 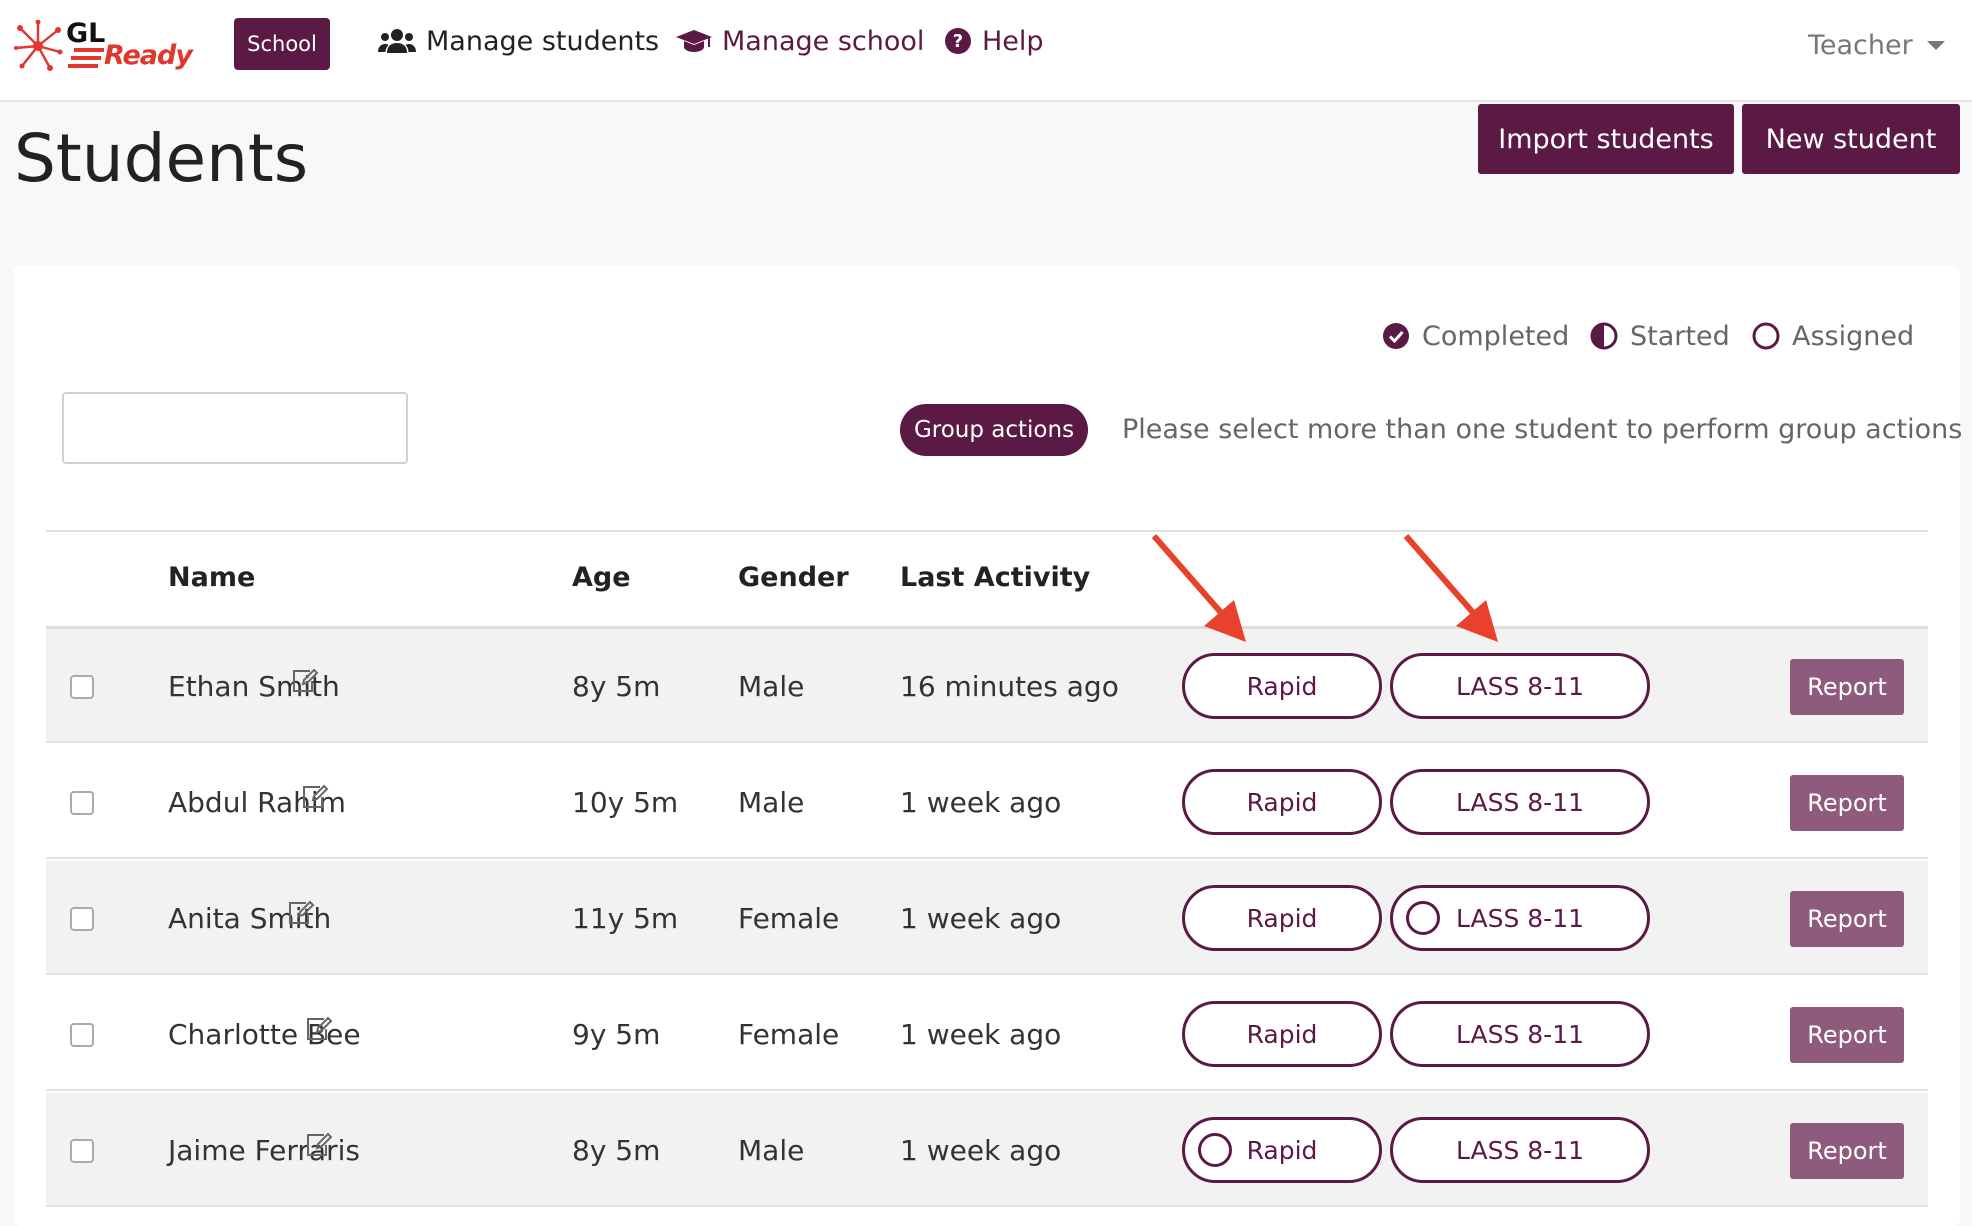 I want to click on legend-started-label: Started, so click(x=1680, y=336).